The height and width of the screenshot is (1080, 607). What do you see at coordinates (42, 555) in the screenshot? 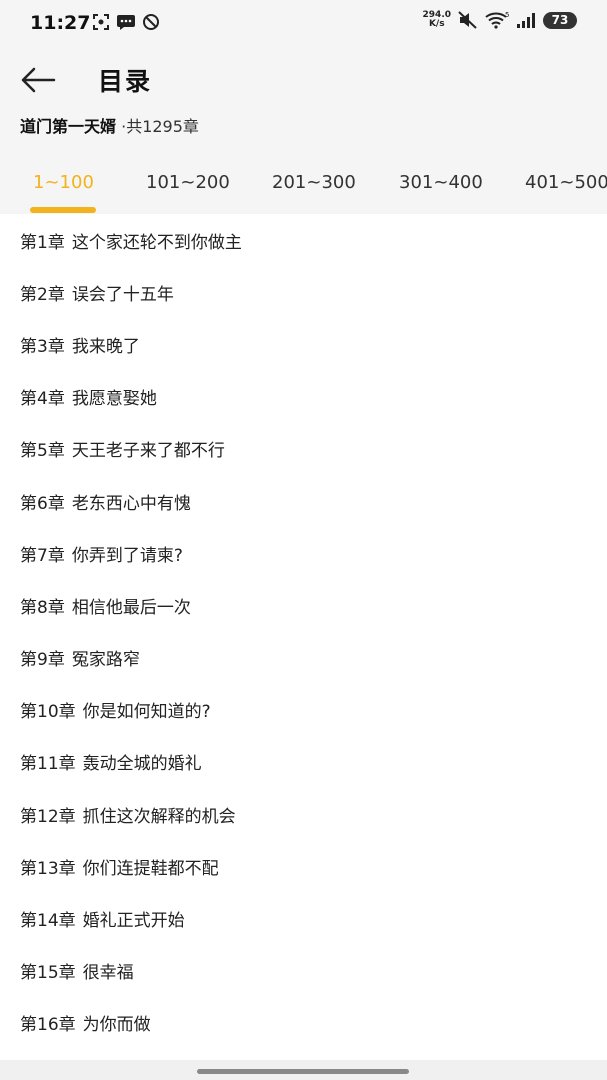
I see `chapter-number: 第7章` at bounding box center [42, 555].